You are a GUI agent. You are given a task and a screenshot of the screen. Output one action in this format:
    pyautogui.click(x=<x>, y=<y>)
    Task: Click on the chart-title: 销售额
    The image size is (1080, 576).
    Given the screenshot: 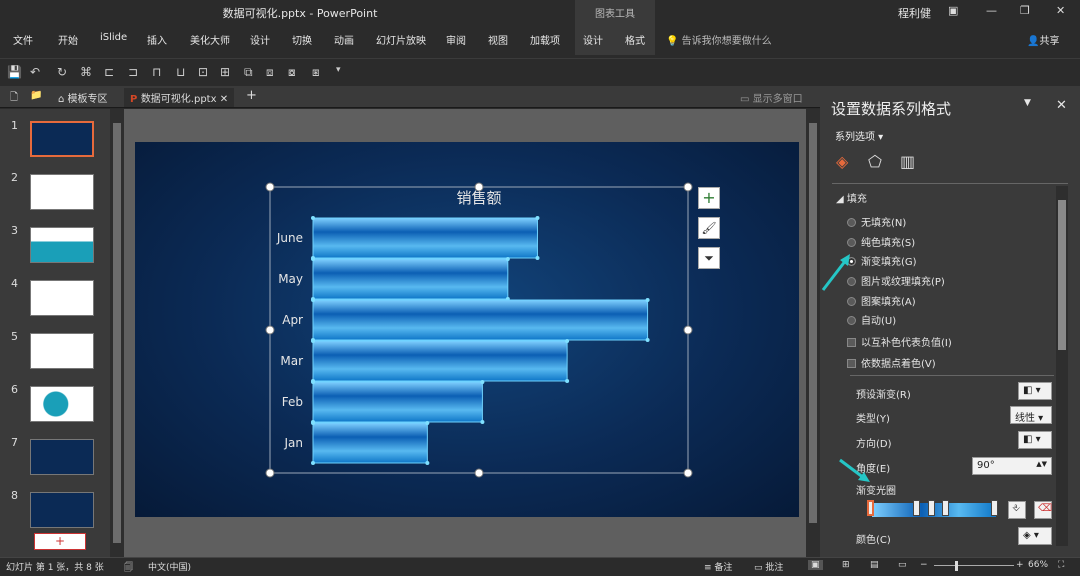 What is the action you would take?
    pyautogui.click(x=478, y=198)
    